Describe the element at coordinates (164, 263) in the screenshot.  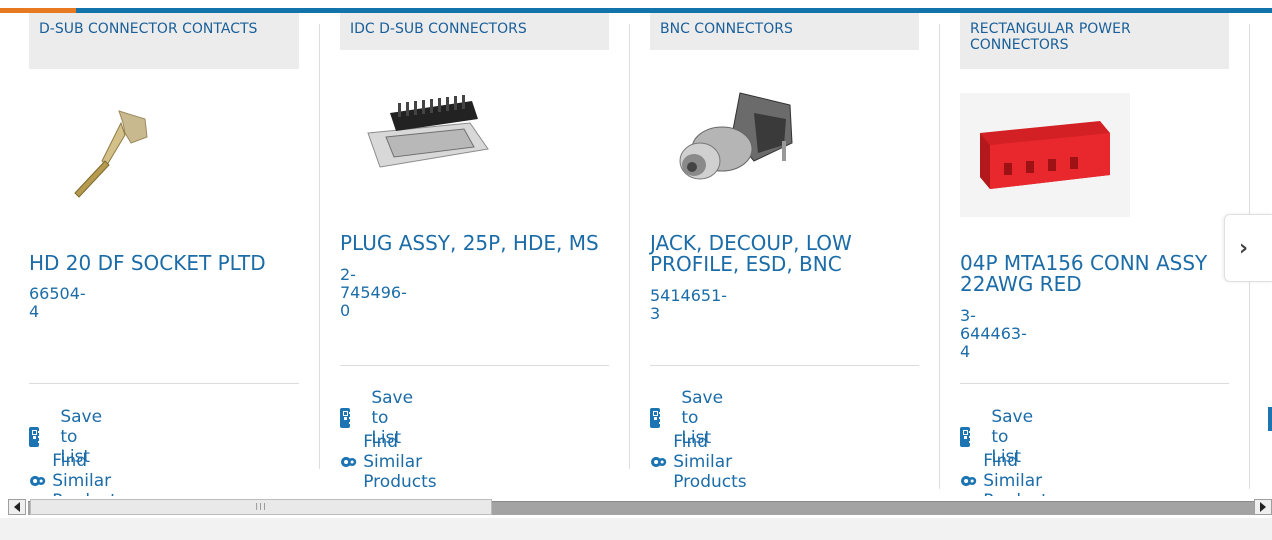
I see `product-title: HD 20 DF SOCKET PLTD` at that location.